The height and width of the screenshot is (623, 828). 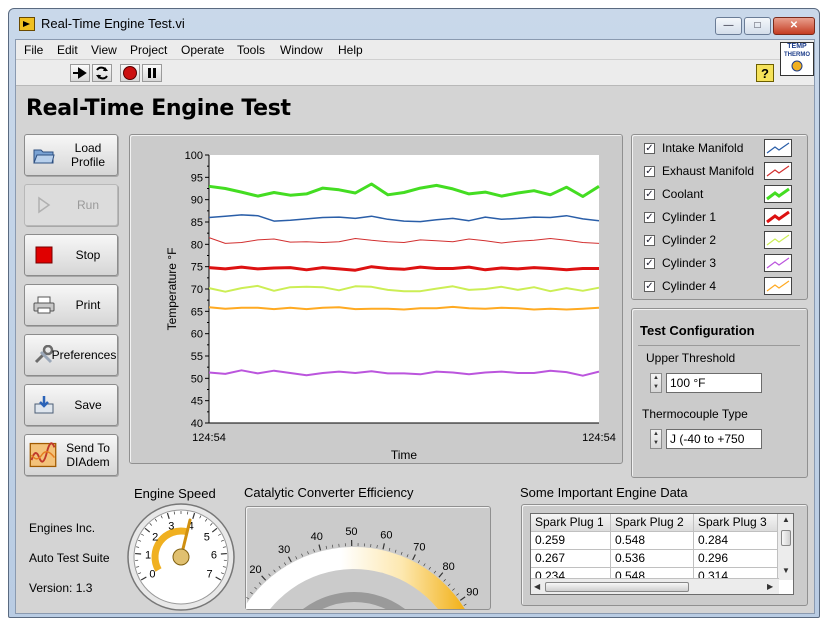 I want to click on x-tick-label-end: 124:54, so click(x=599, y=438).